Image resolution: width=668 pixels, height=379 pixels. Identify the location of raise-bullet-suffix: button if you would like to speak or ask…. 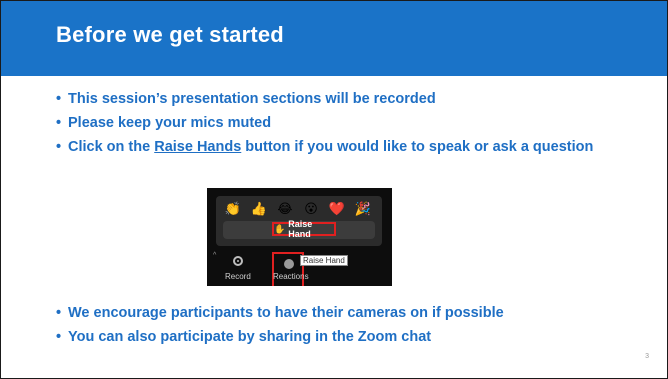
(417, 147).